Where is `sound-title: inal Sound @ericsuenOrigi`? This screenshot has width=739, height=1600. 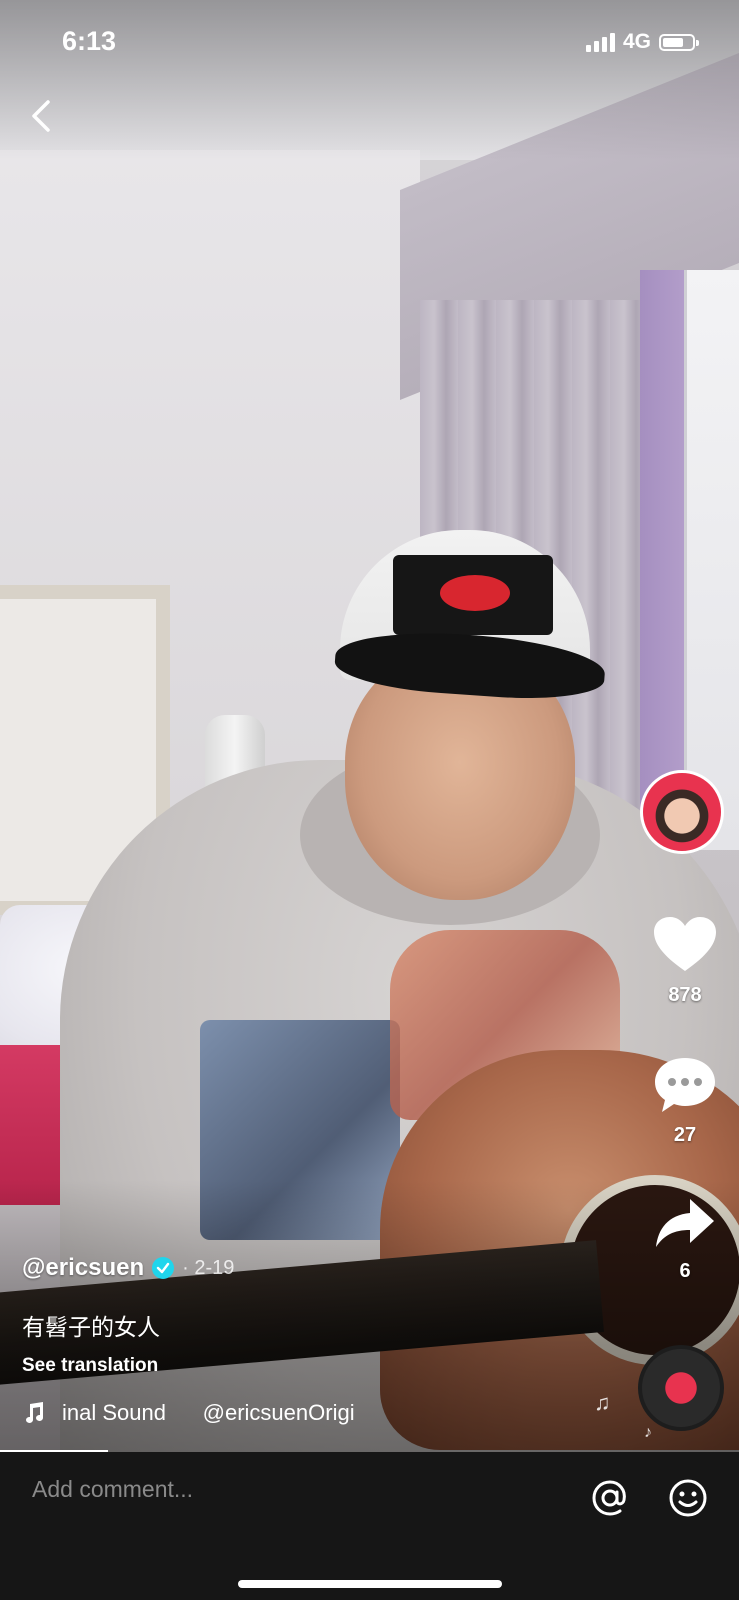 sound-title: inal Sound @ericsuenOrigi is located at coordinates (208, 1412).